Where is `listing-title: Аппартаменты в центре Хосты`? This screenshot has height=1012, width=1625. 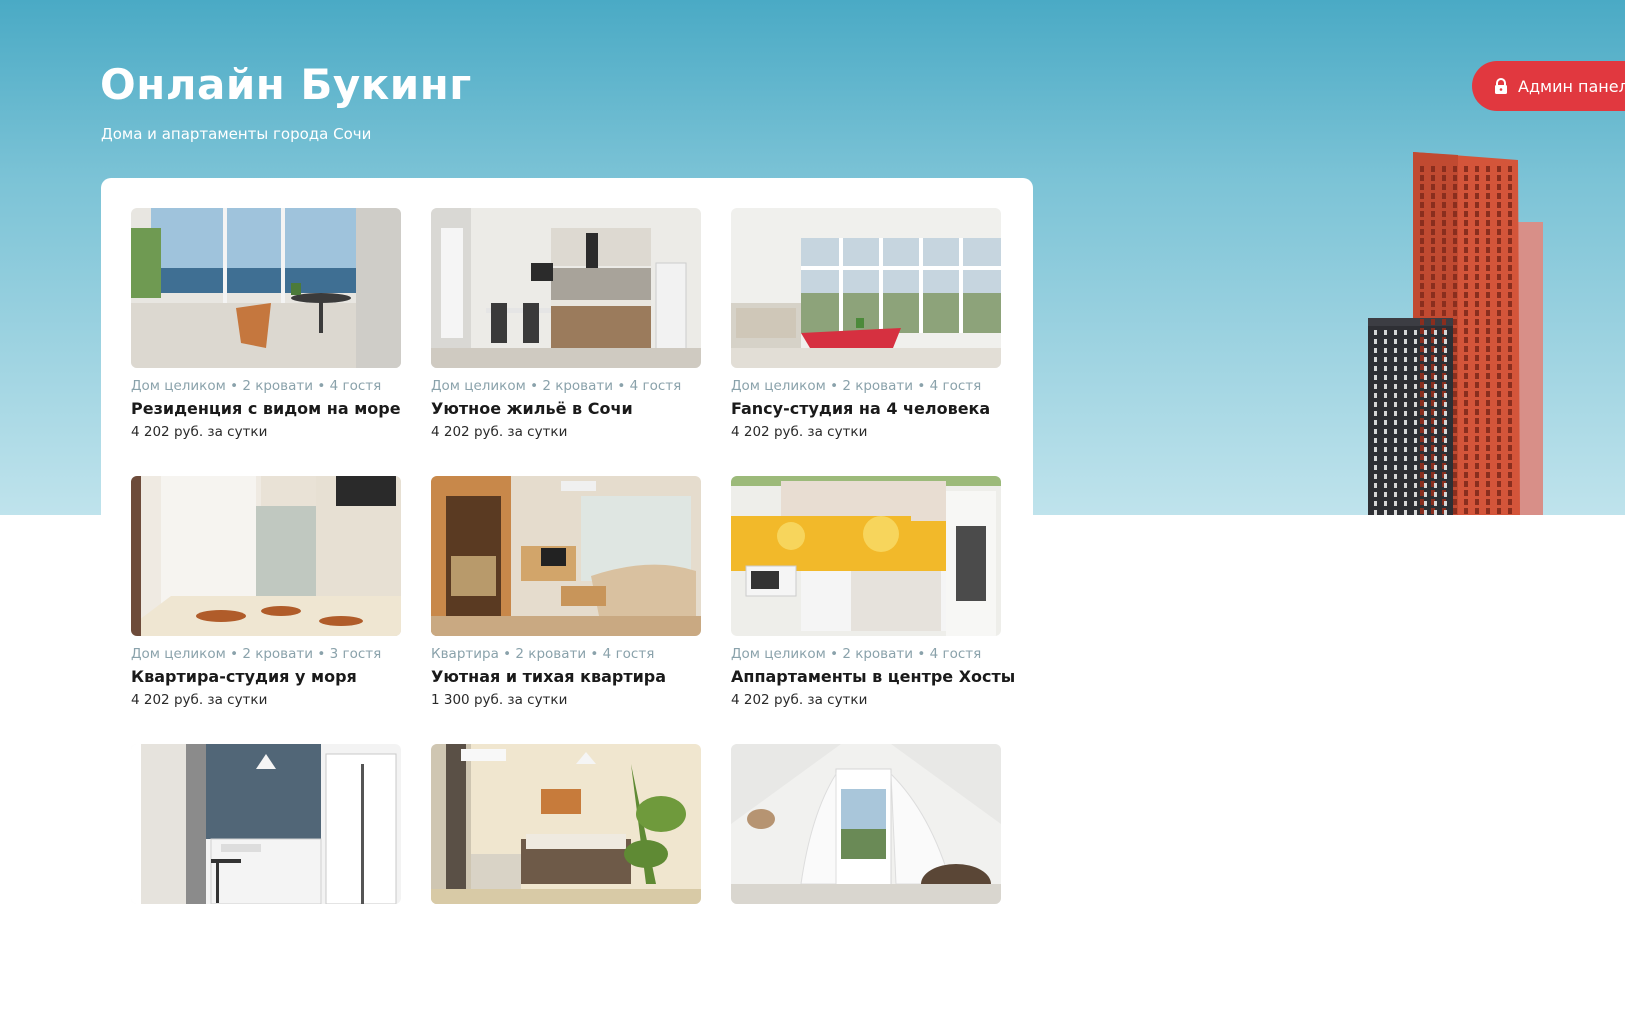
listing-title: Аппартаменты в центре Хосты is located at coordinates (873, 676).